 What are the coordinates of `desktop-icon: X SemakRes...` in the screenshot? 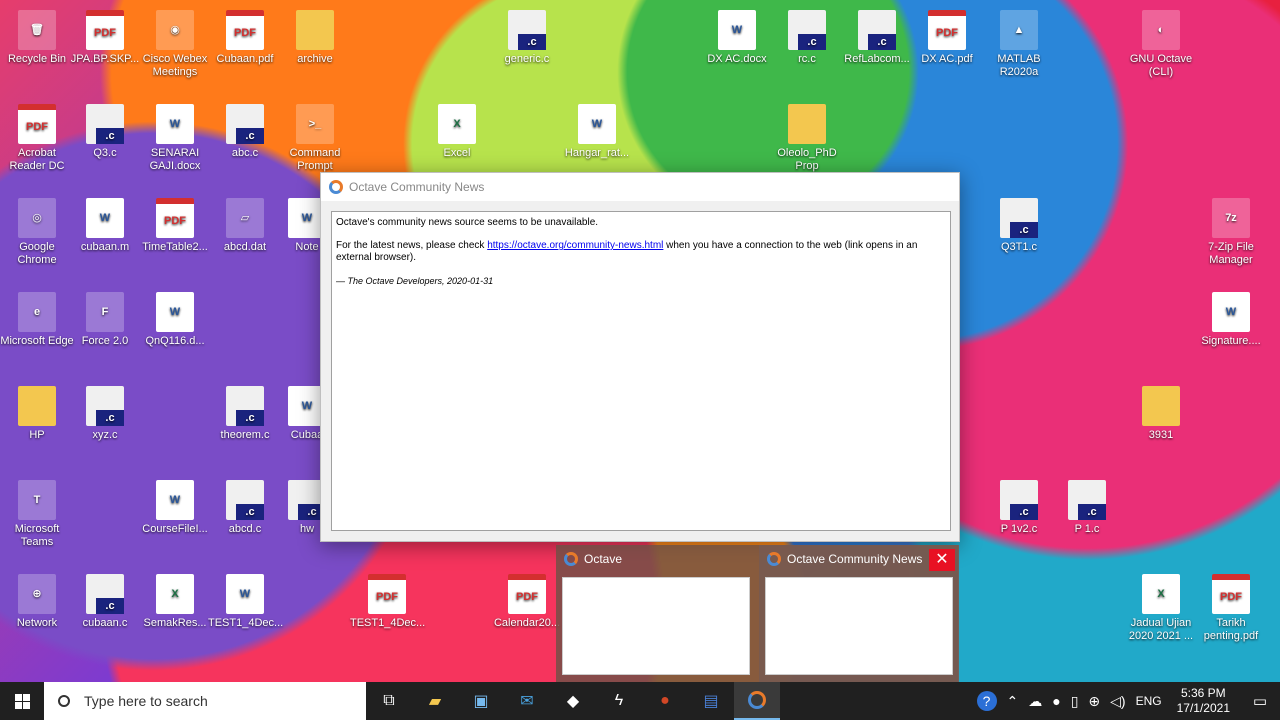 It's located at (175, 602).